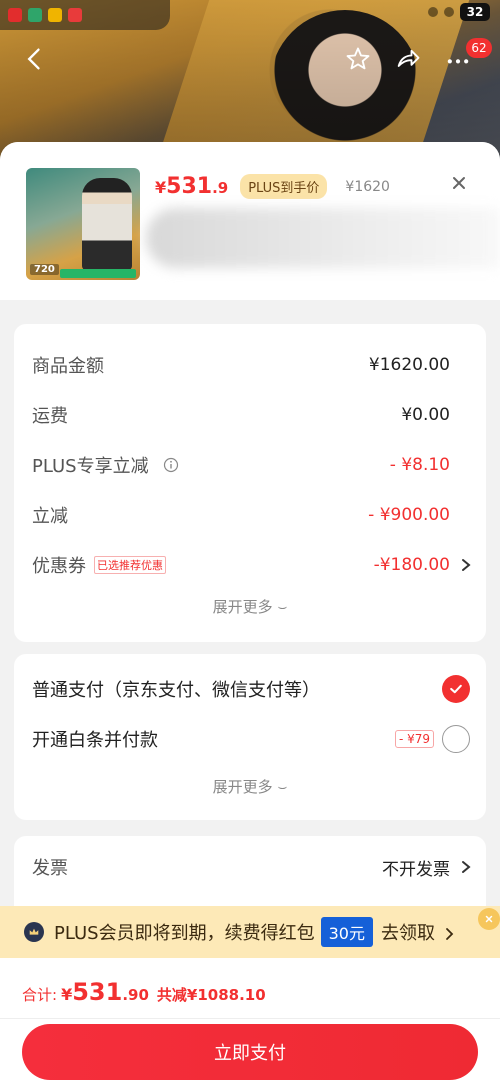 Image resolution: width=500 pixels, height=1086 pixels. I want to click on order-total: 合计: ¥ 531 .90 共减¥1088.10, so click(144, 992).